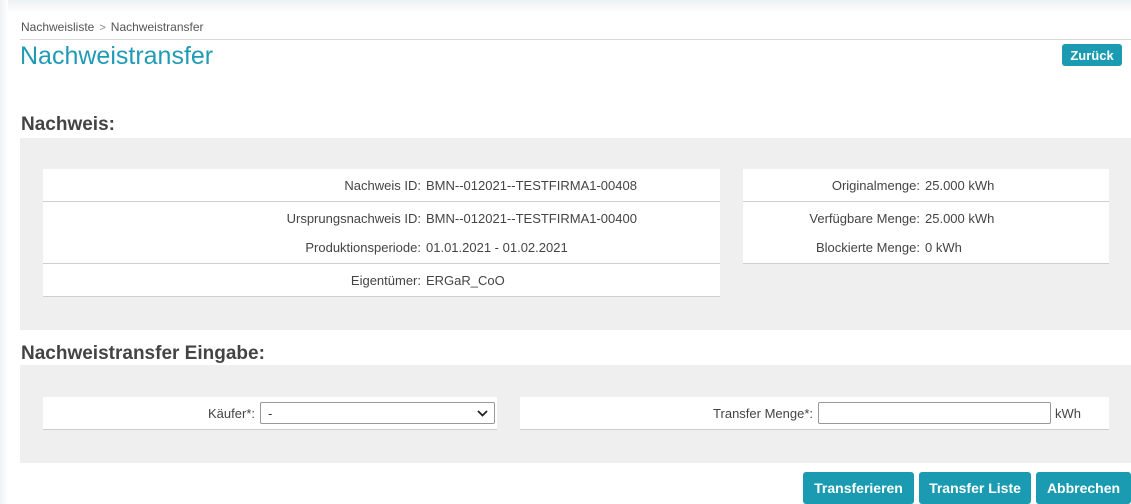 Image resolution: width=1131 pixels, height=504 pixels. Describe the element at coordinates (57, 27) in the screenshot. I see `breadcrumb-link-nachweisliste: Nachweisliste` at that location.